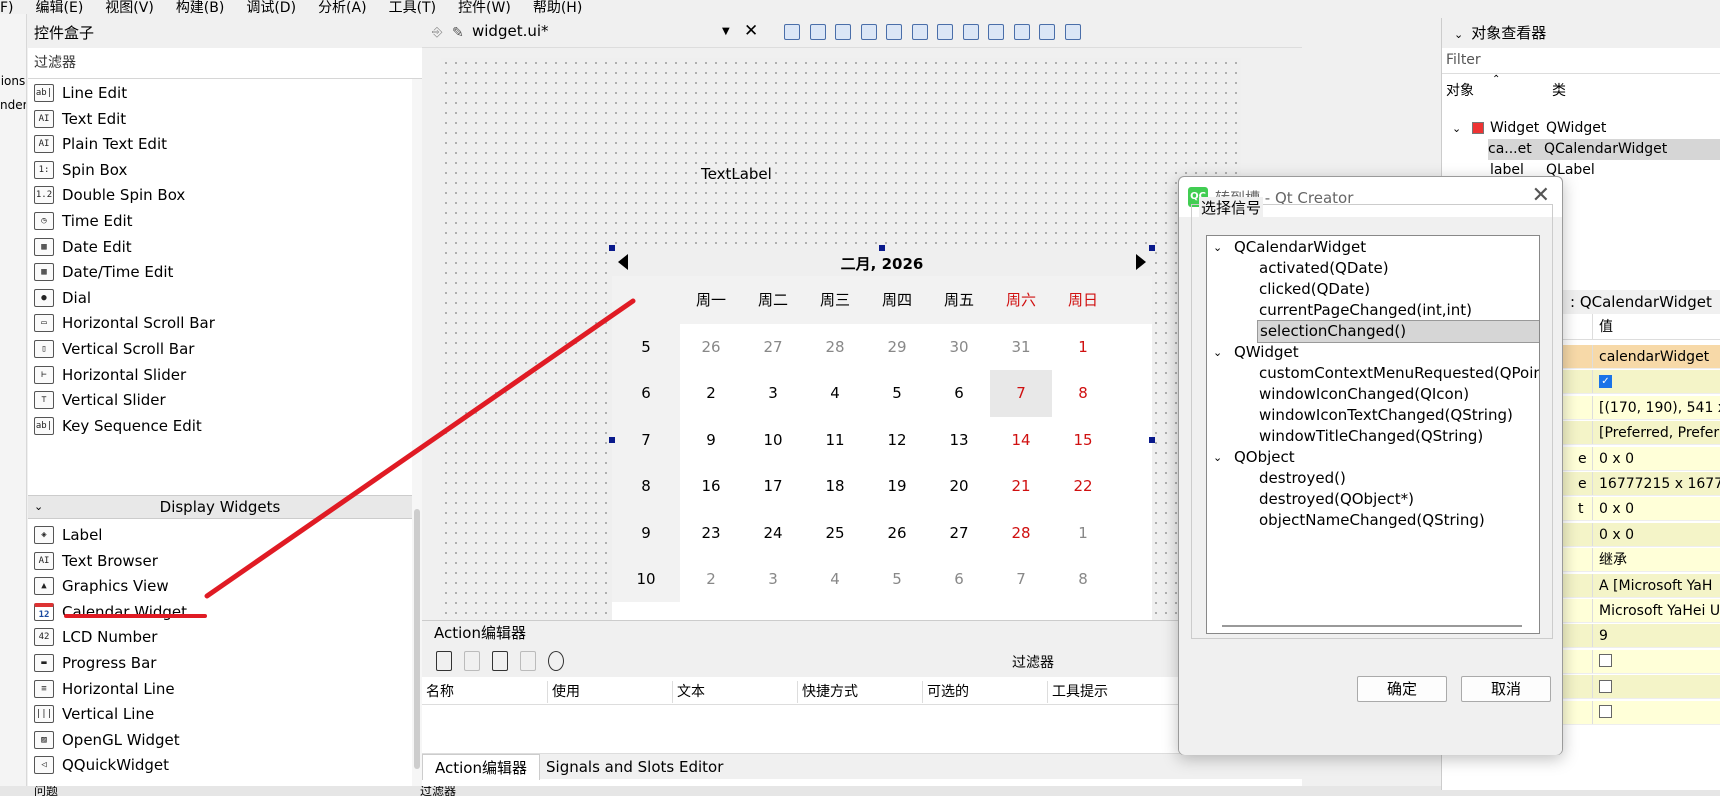  Describe the element at coordinates (220, 272) in the screenshot. I see `widget-box-item: ▦ Date/Time Edit` at that location.